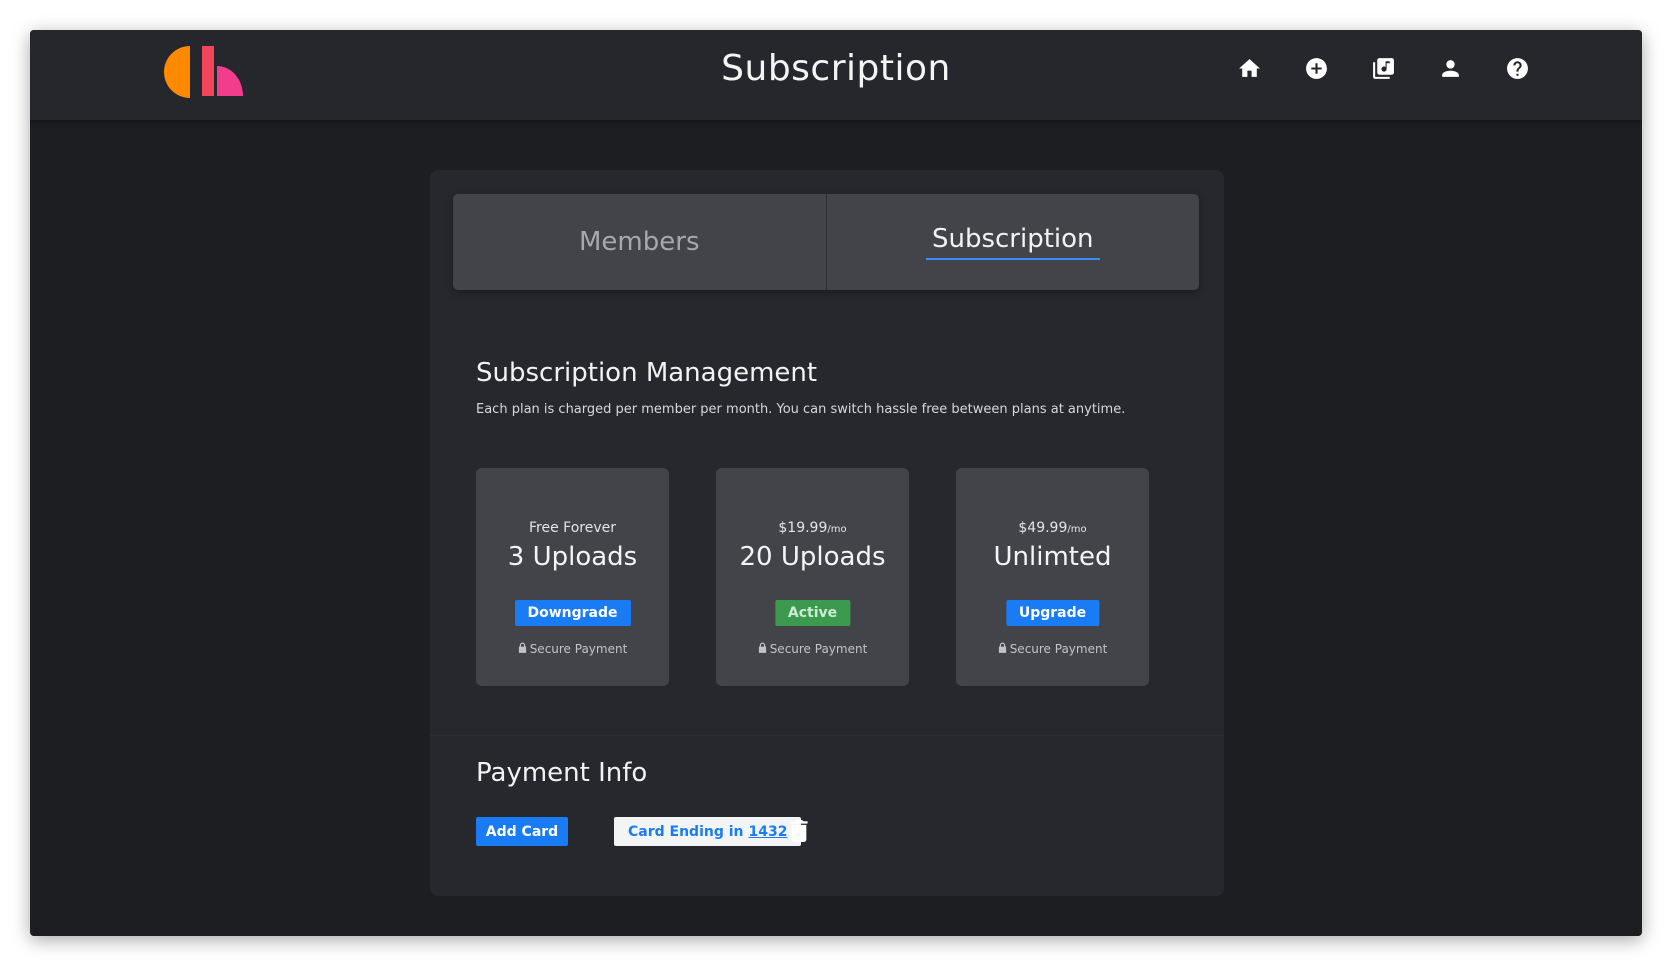 This screenshot has height=966, width=1672. What do you see at coordinates (572, 557) in the screenshot?
I see `plan-name: 3 Uploads` at bounding box center [572, 557].